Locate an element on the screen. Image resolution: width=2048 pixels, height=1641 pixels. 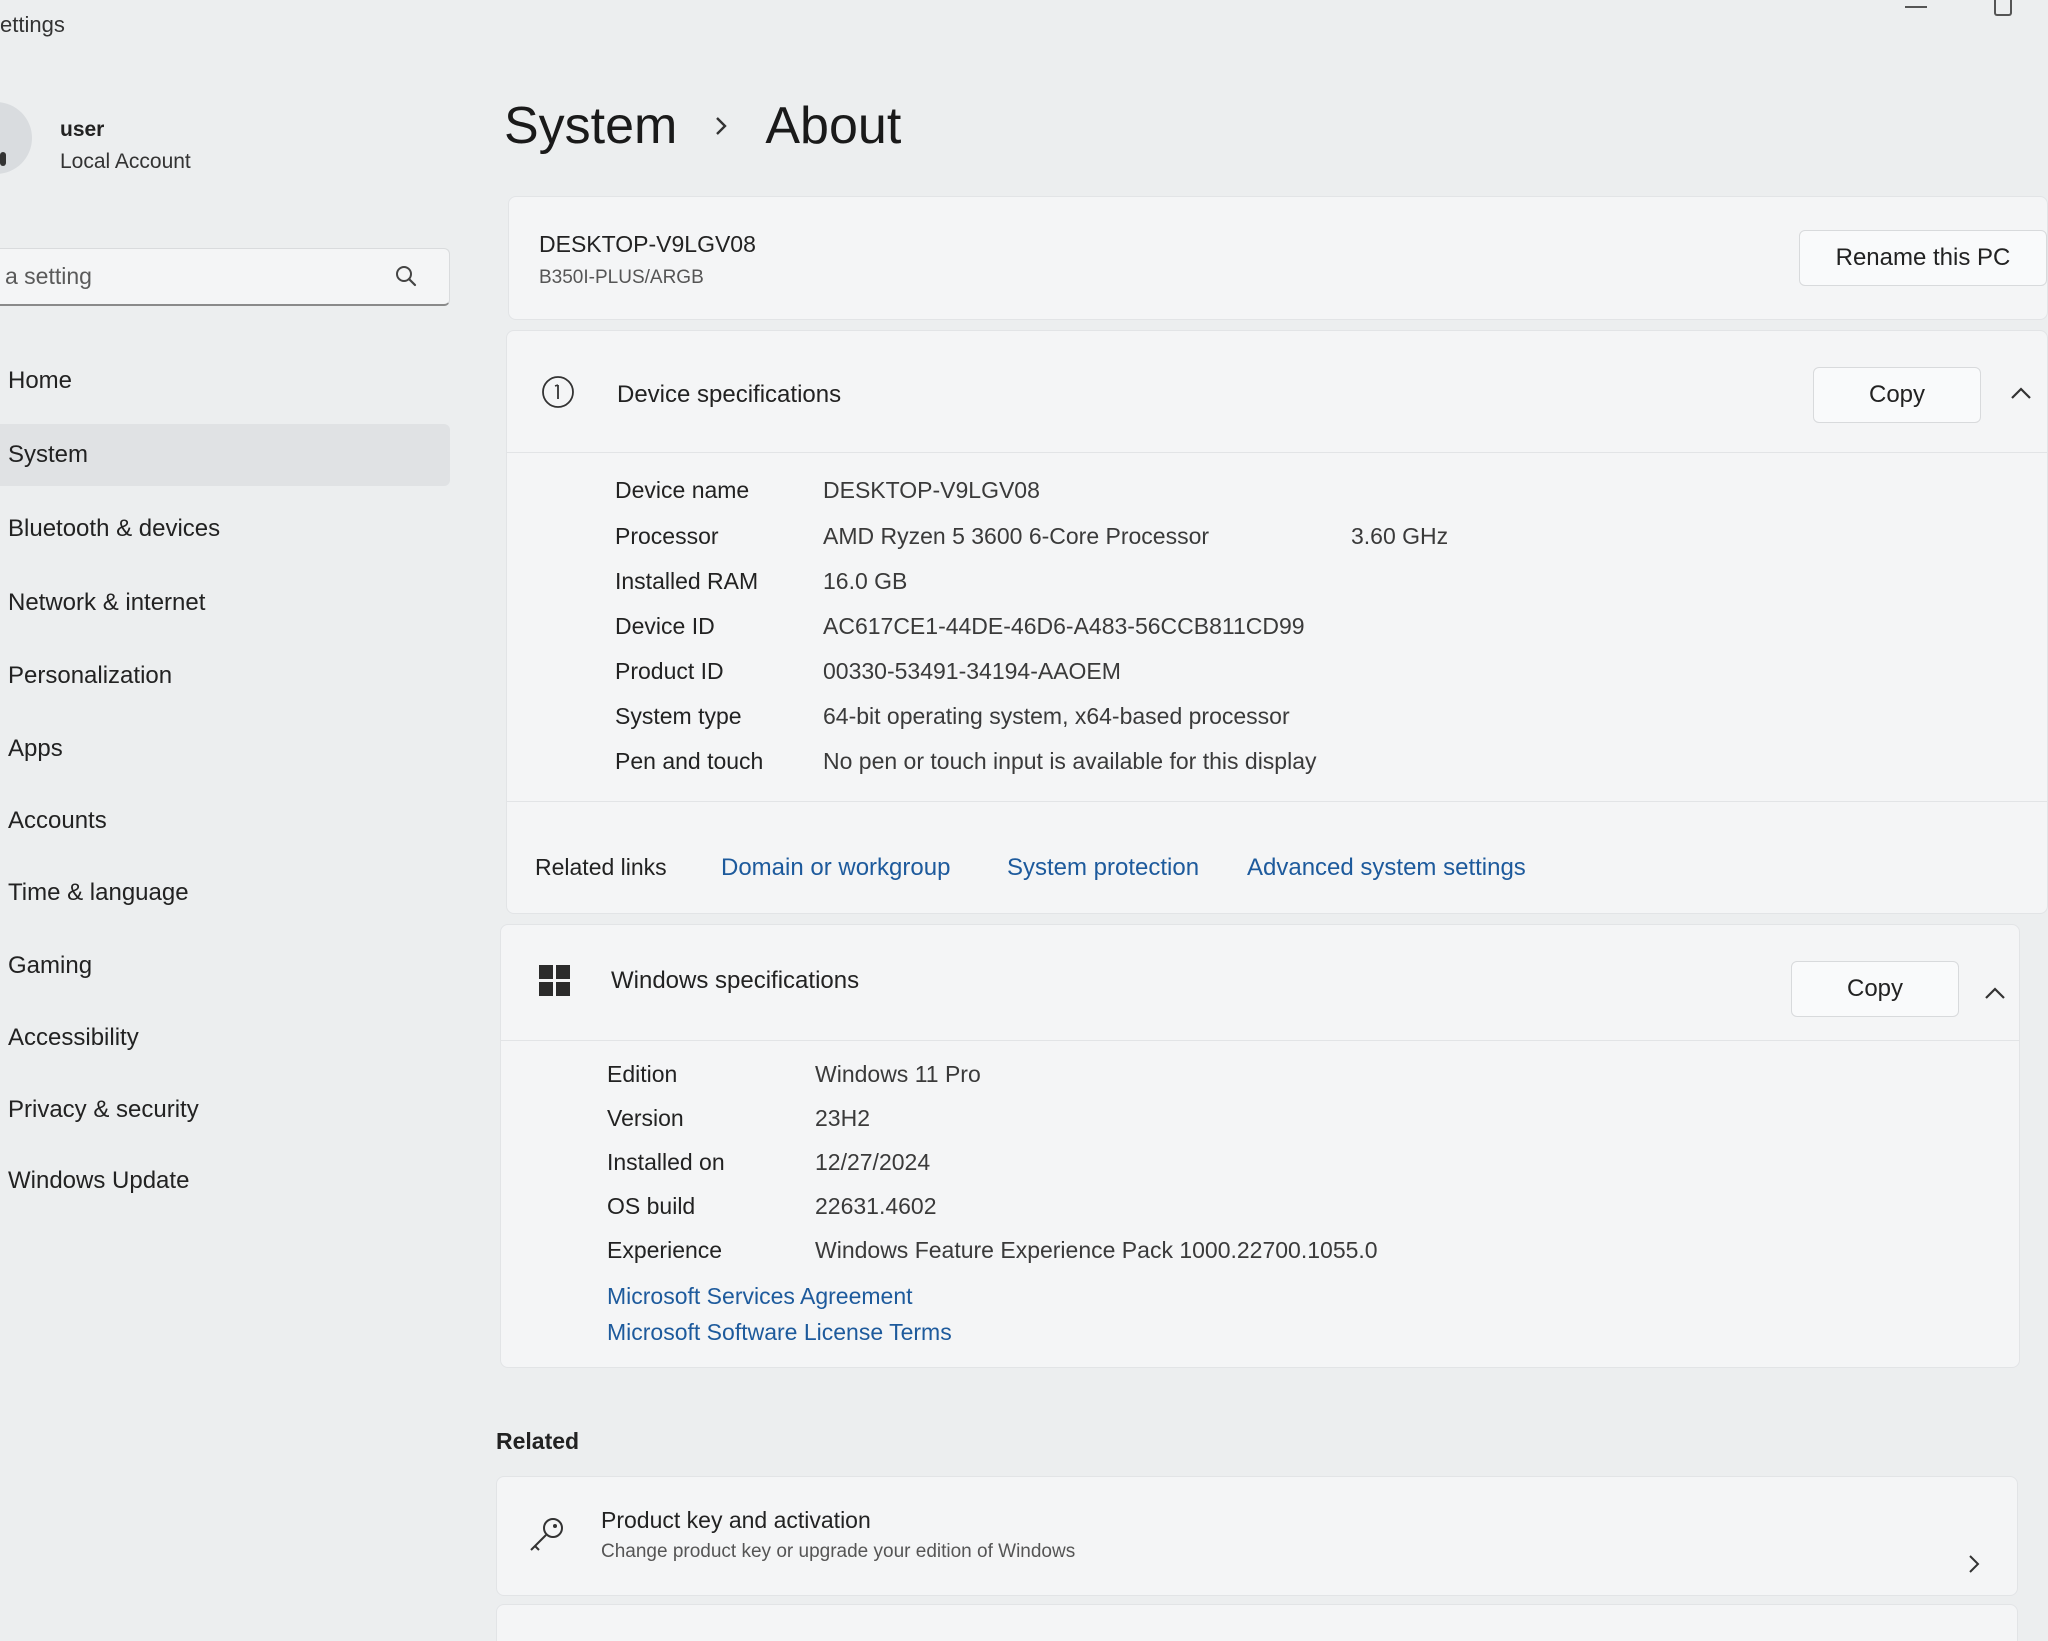
spec-value: AMD Ryzen 5 3600 6-Core Processor is located at coordinates (1016, 536).